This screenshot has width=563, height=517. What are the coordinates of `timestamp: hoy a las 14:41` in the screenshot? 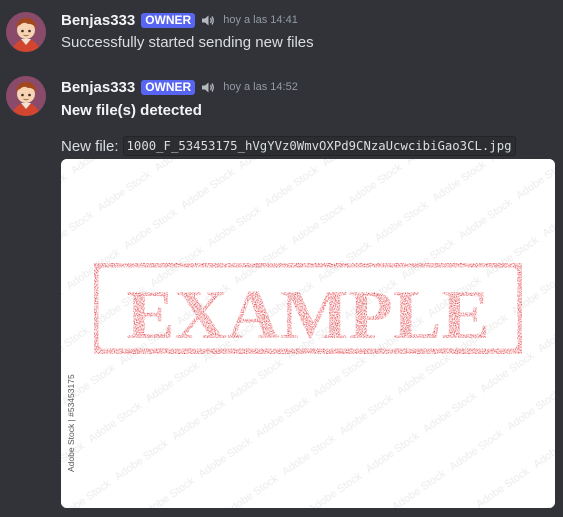 It's located at (260, 20).